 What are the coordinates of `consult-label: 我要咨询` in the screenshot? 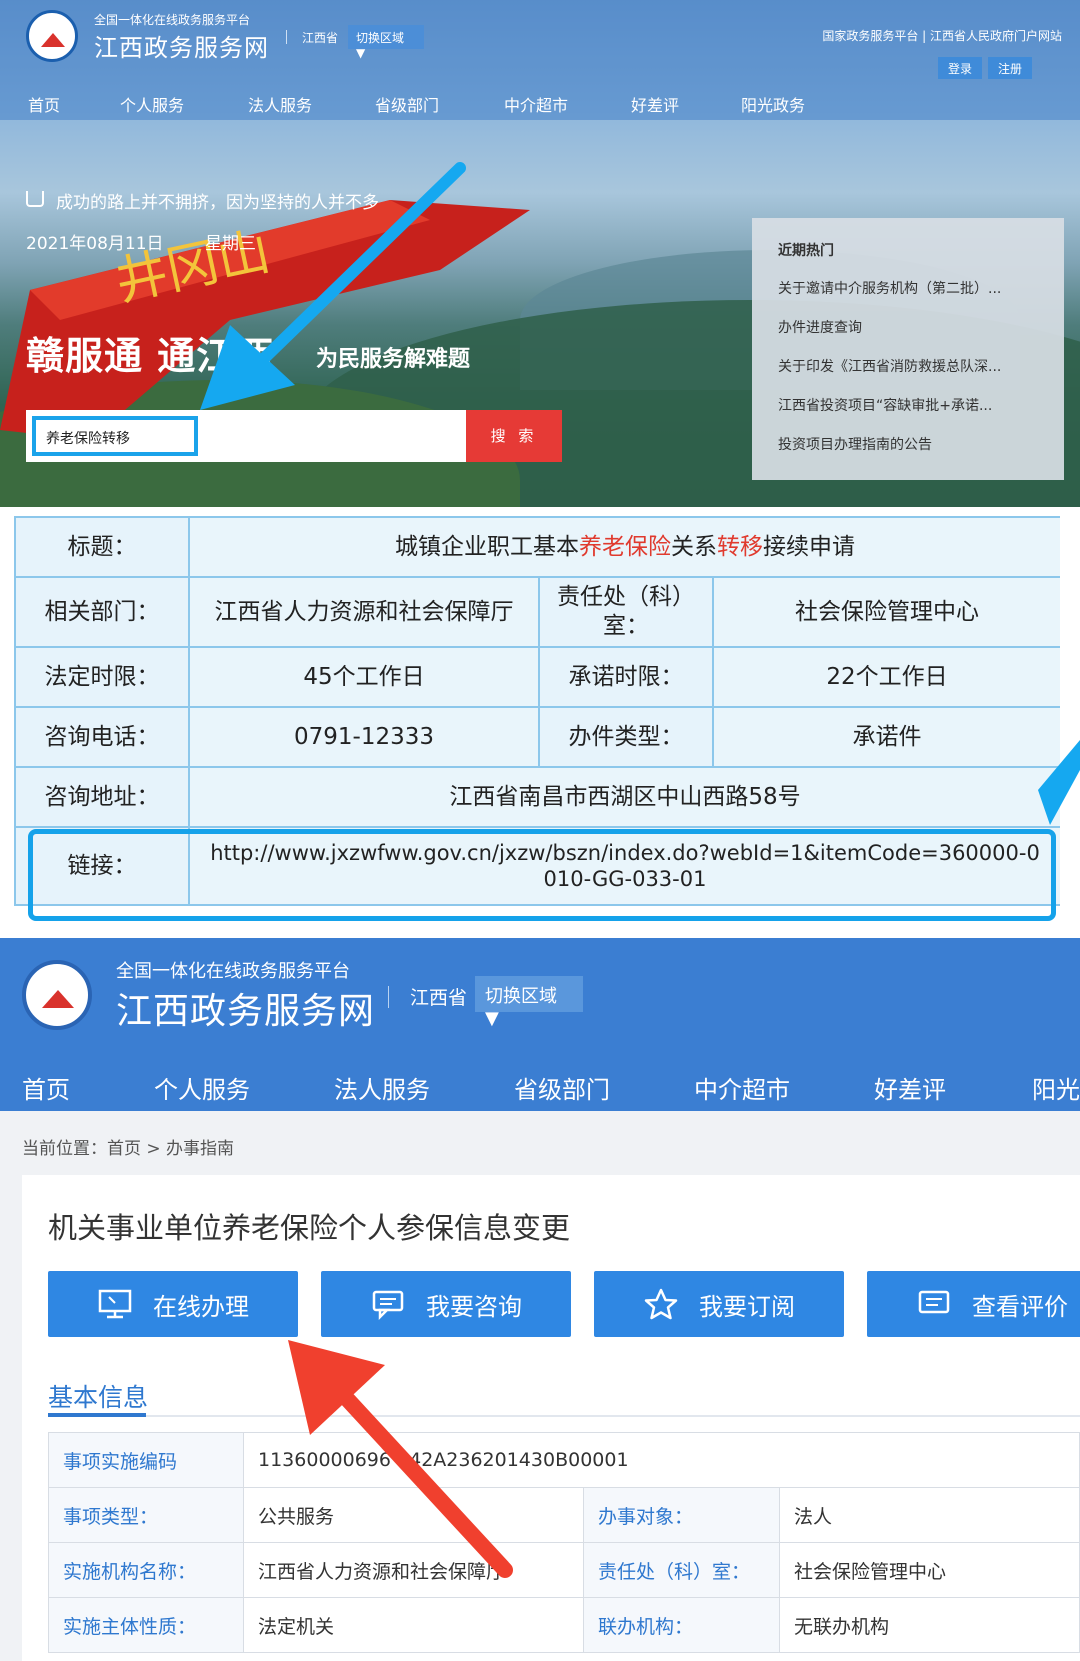 It's located at (474, 1306).